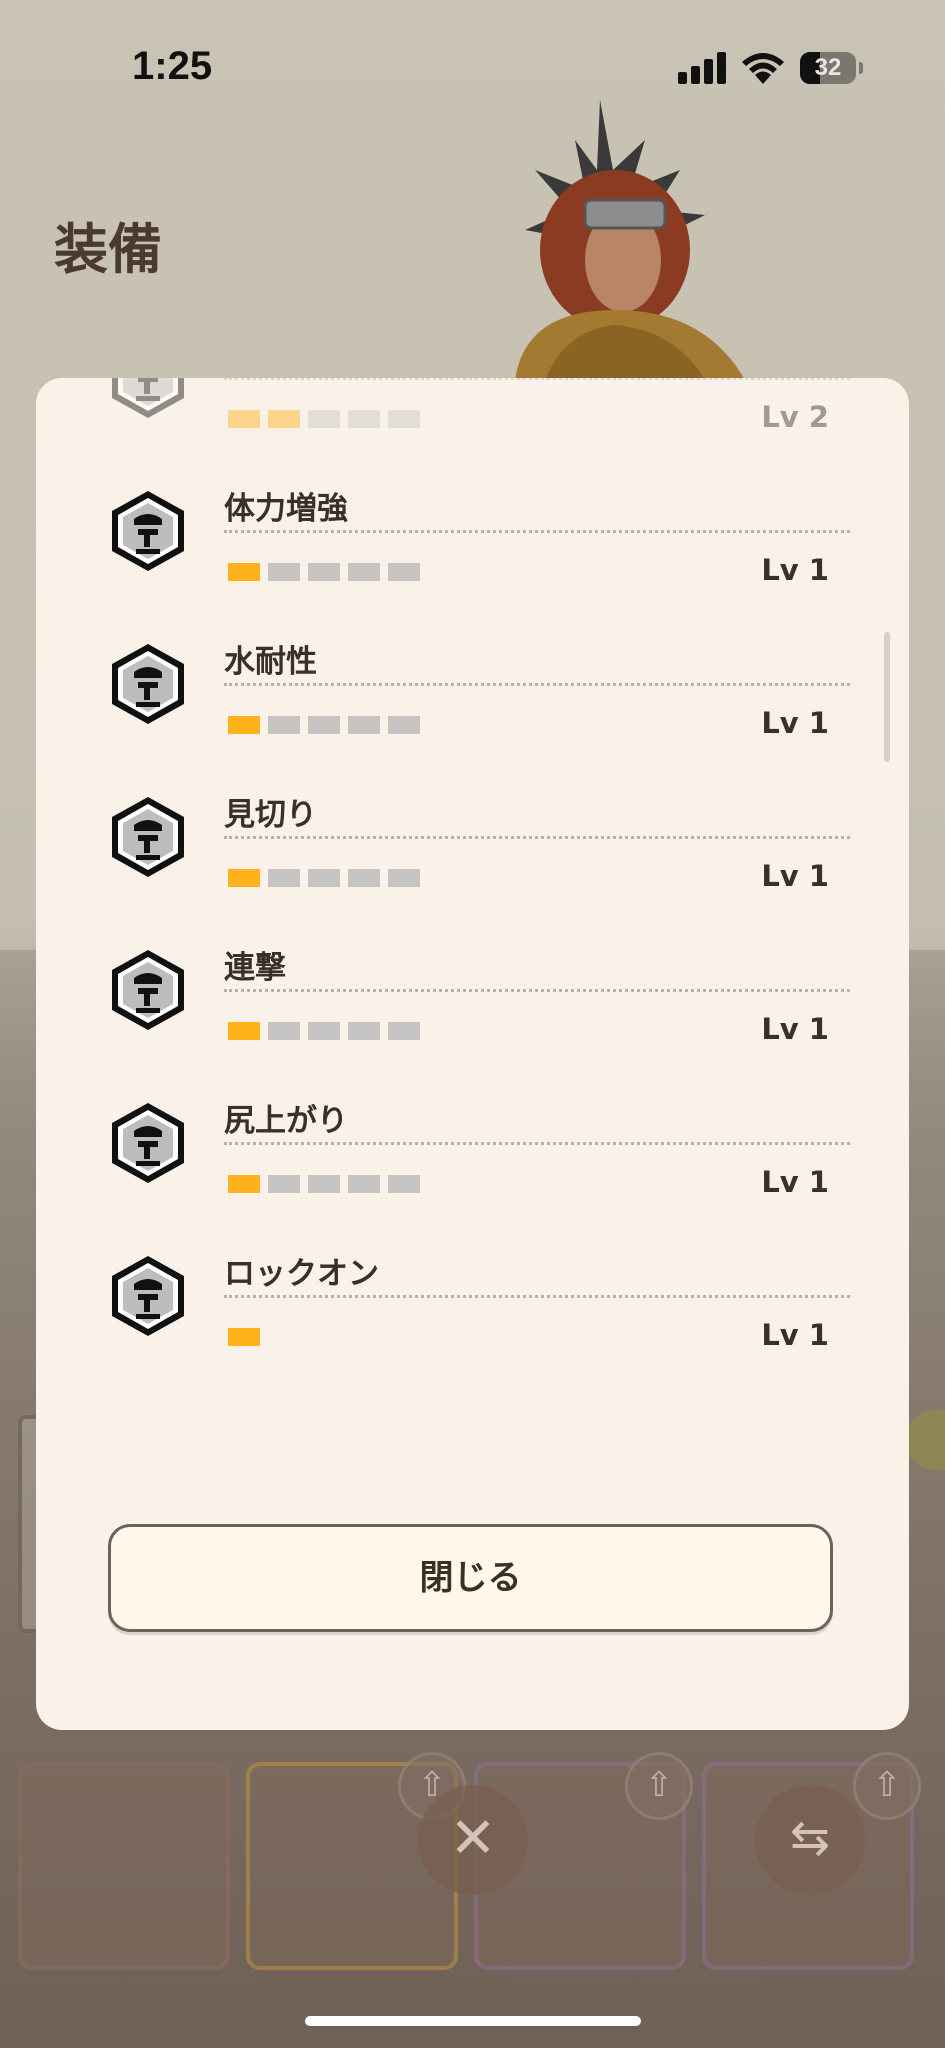 The image size is (945, 2048). I want to click on swap-icon: ⇆, so click(810, 1840).